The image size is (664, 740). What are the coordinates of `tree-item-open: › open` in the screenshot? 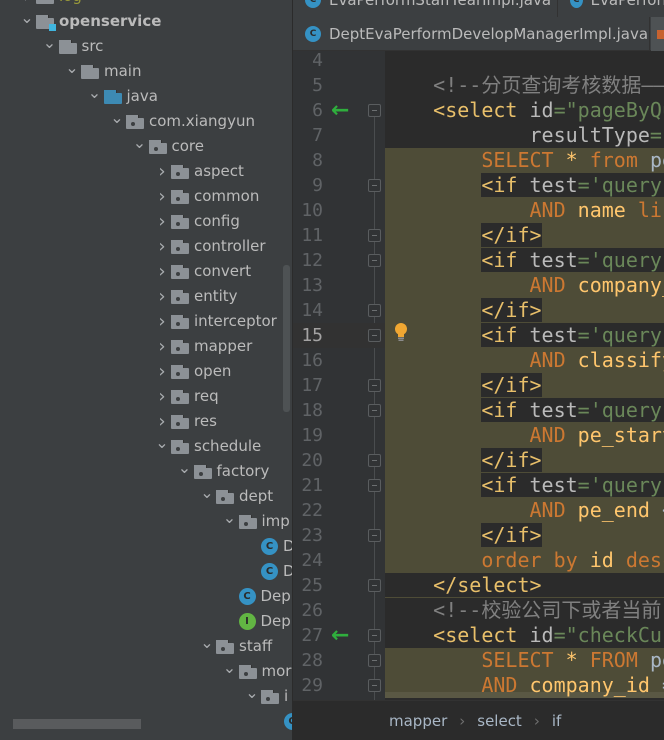 It's located at (192, 371).